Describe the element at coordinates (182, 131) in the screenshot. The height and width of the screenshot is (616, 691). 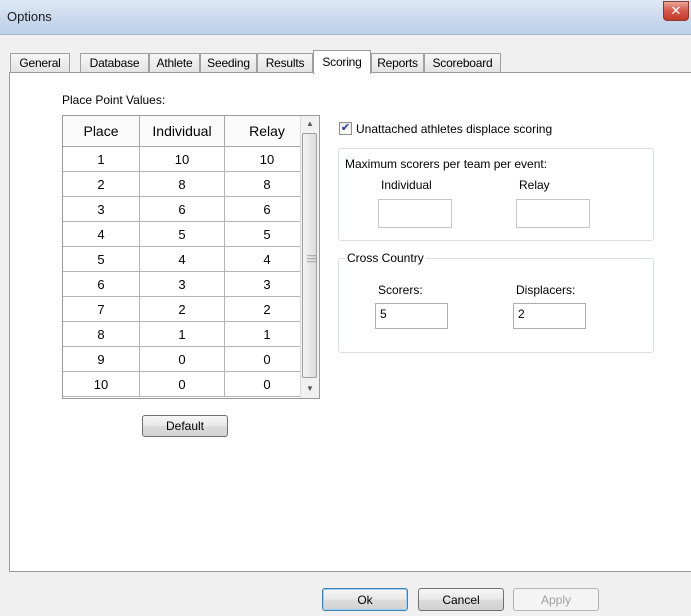
I see `column-header-individual: Individual` at that location.